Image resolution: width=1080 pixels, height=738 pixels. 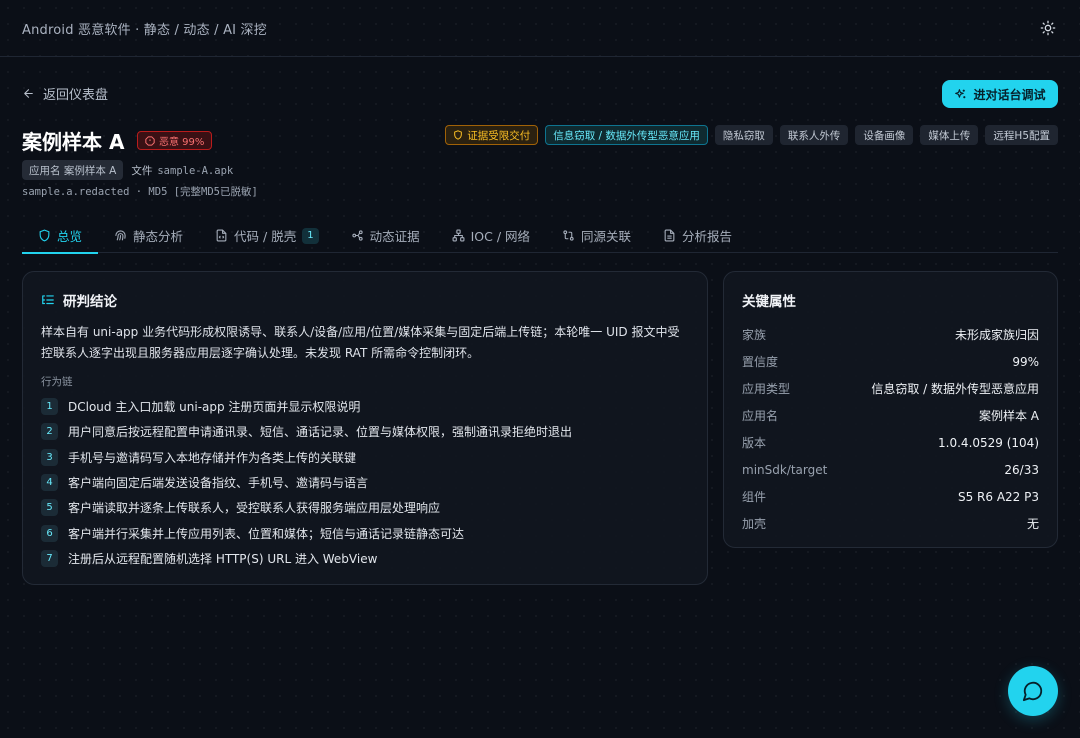 I want to click on step-number: 7, so click(x=49, y=558).